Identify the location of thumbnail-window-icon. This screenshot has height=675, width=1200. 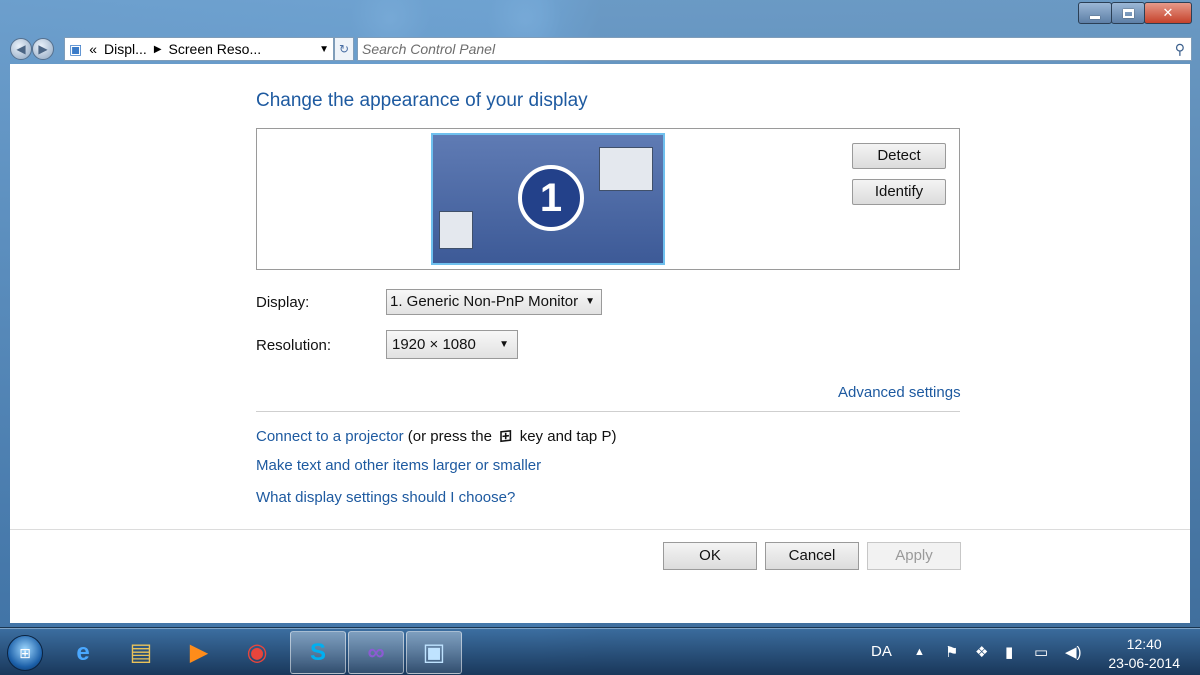
(626, 169).